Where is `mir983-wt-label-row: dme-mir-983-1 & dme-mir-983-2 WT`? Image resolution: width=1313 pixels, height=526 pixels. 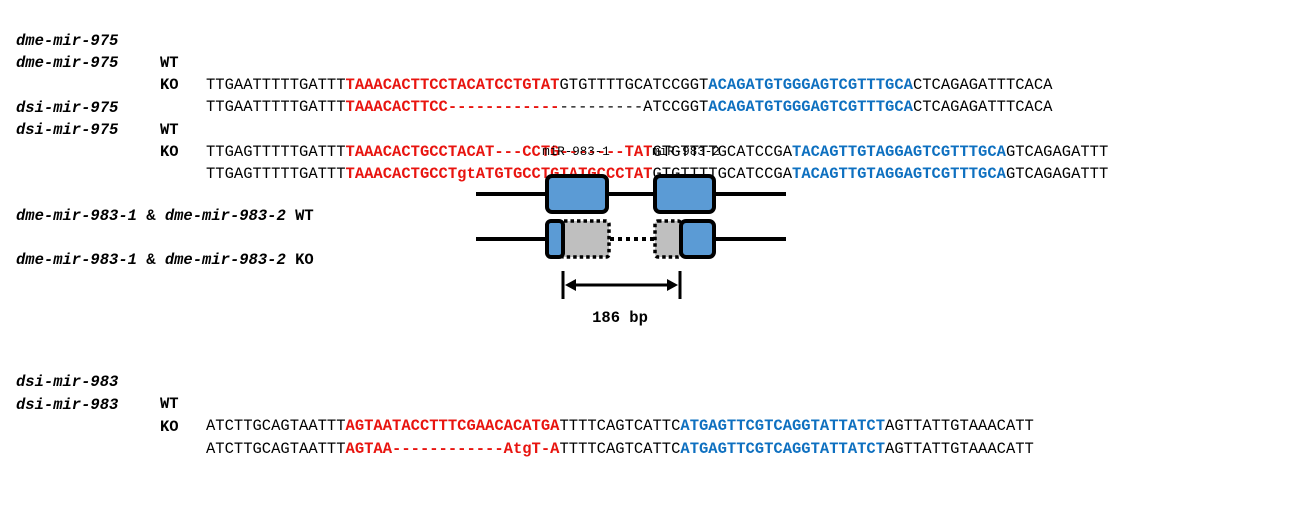
mir983-wt-label-row: dme-mir-983-1 & dme-mir-983-2 WT is located at coordinates (157, 204).